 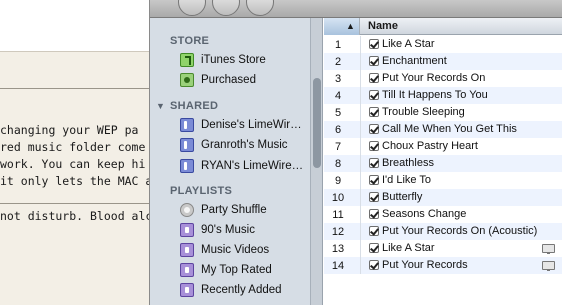 I want to click on previous-track-button, so click(x=192, y=8).